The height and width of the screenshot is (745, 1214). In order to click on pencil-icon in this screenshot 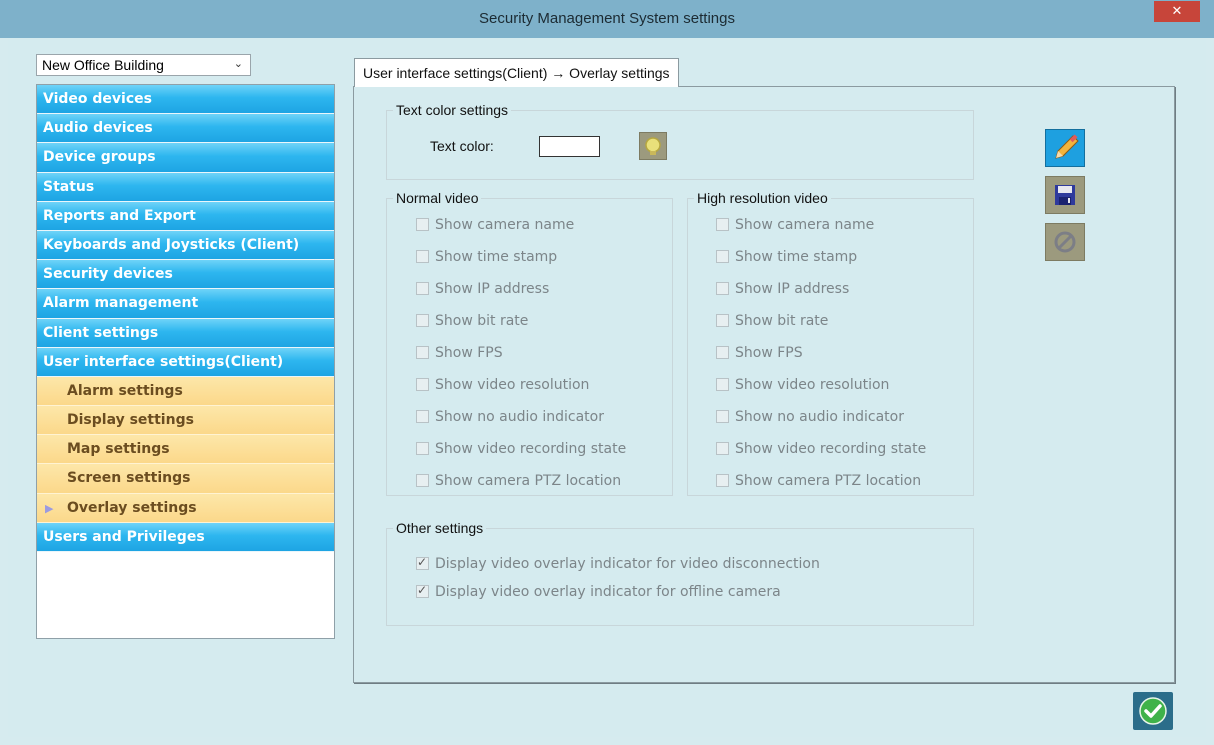, I will do `click(1067, 146)`.